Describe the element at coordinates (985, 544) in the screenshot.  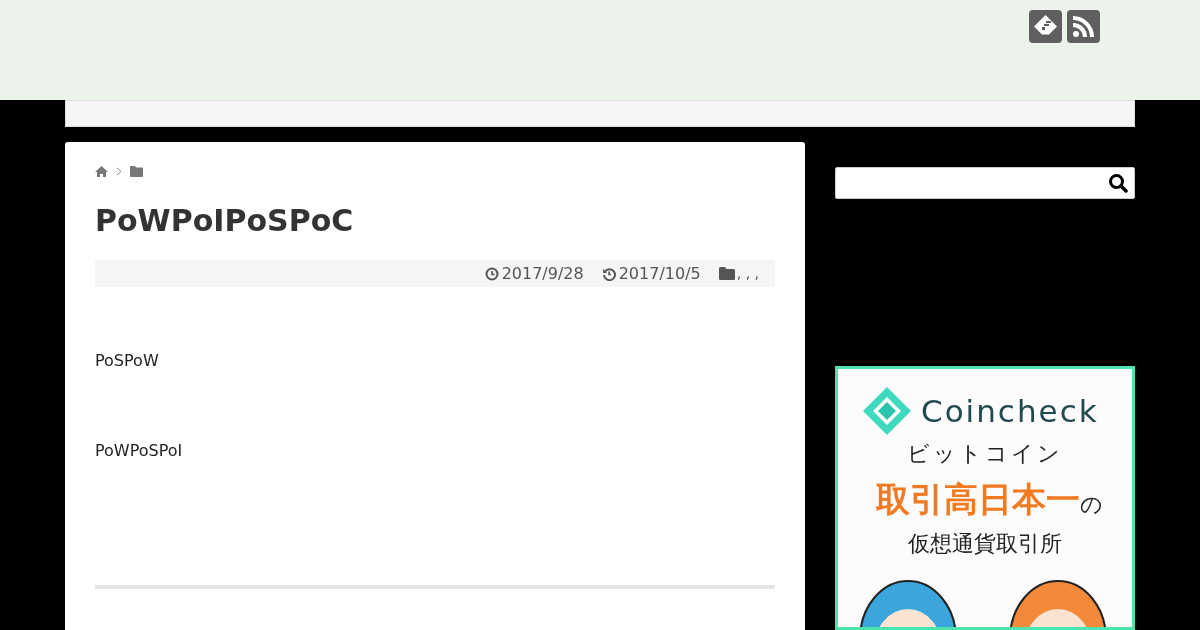
I see `ad-text: 仮想通貨取引所` at that location.